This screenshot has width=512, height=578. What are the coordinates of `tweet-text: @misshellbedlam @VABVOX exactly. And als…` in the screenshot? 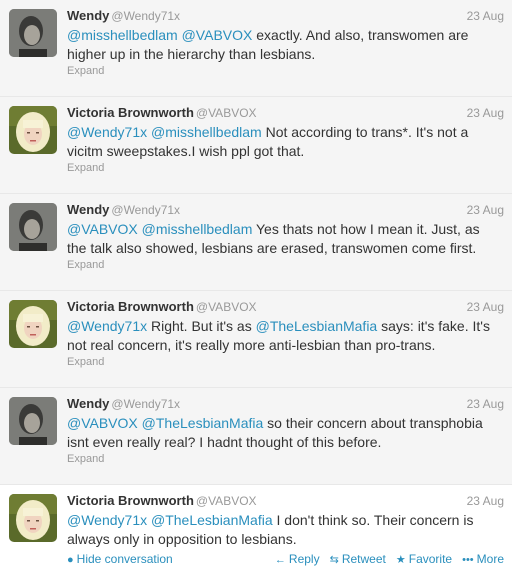 It's located at (284, 45).